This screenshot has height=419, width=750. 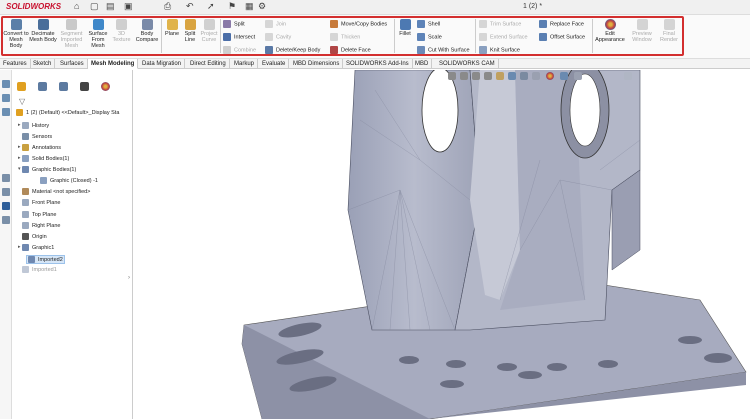 I want to click on edit-appearance-button: Edit Appearance, so click(x=610, y=31).